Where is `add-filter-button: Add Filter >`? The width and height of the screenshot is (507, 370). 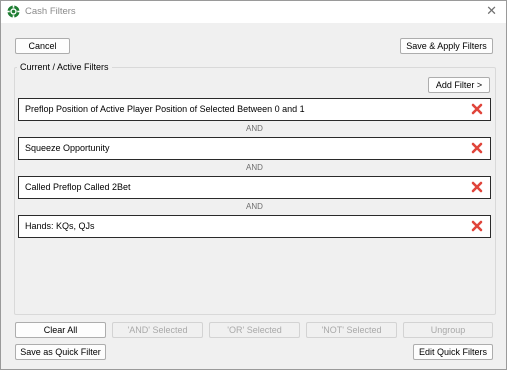
add-filter-button: Add Filter > is located at coordinates (459, 85).